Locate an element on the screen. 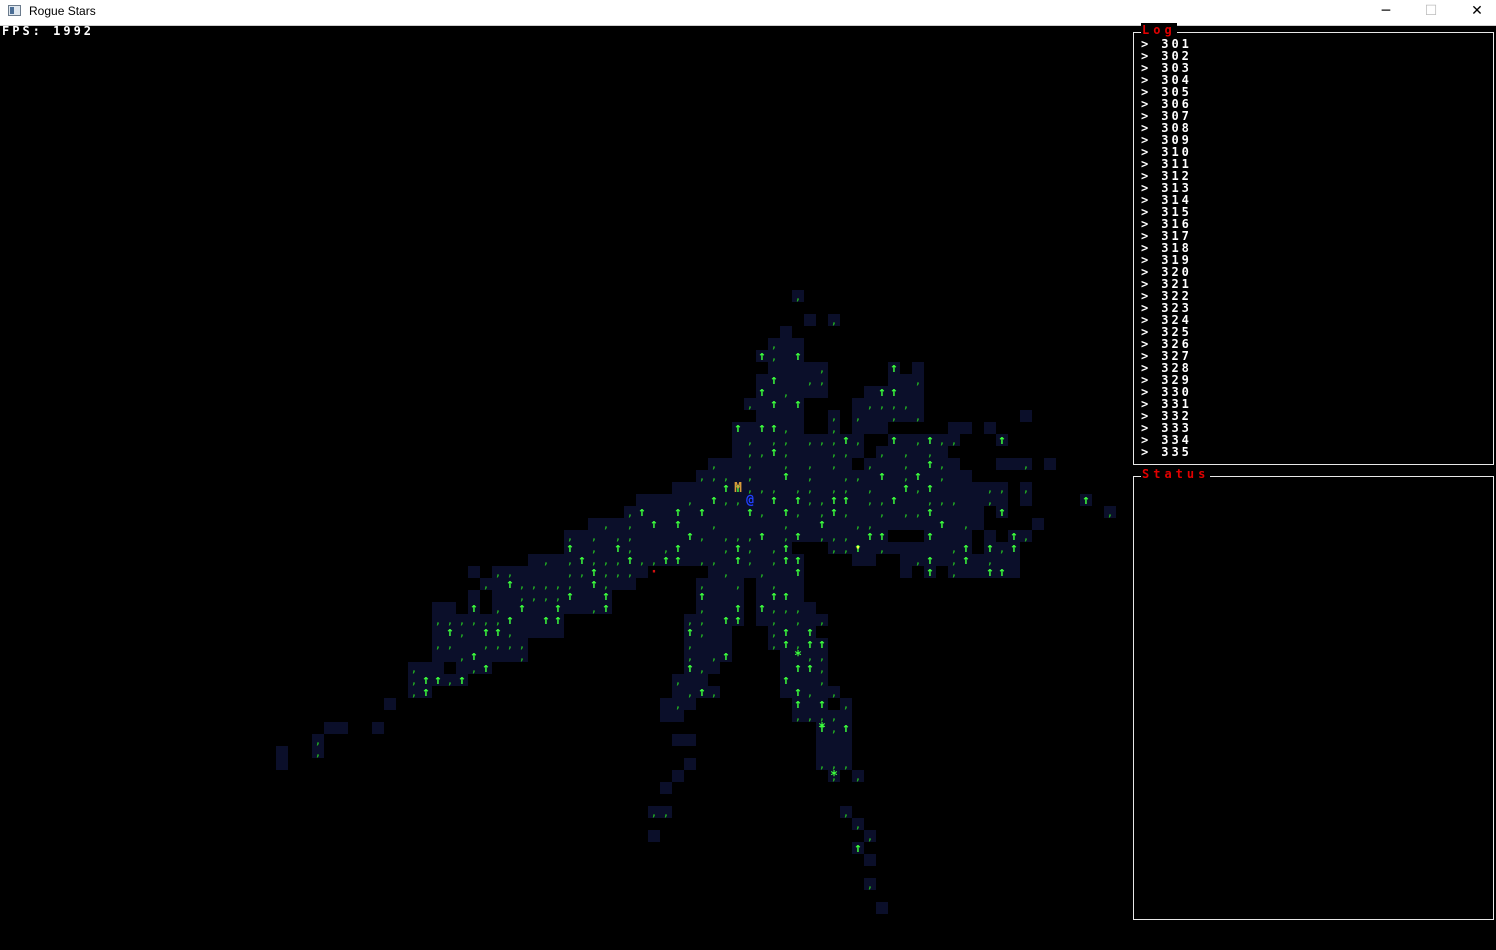 The image size is (1496, 950). star-icon: * is located at coordinates (822, 728).